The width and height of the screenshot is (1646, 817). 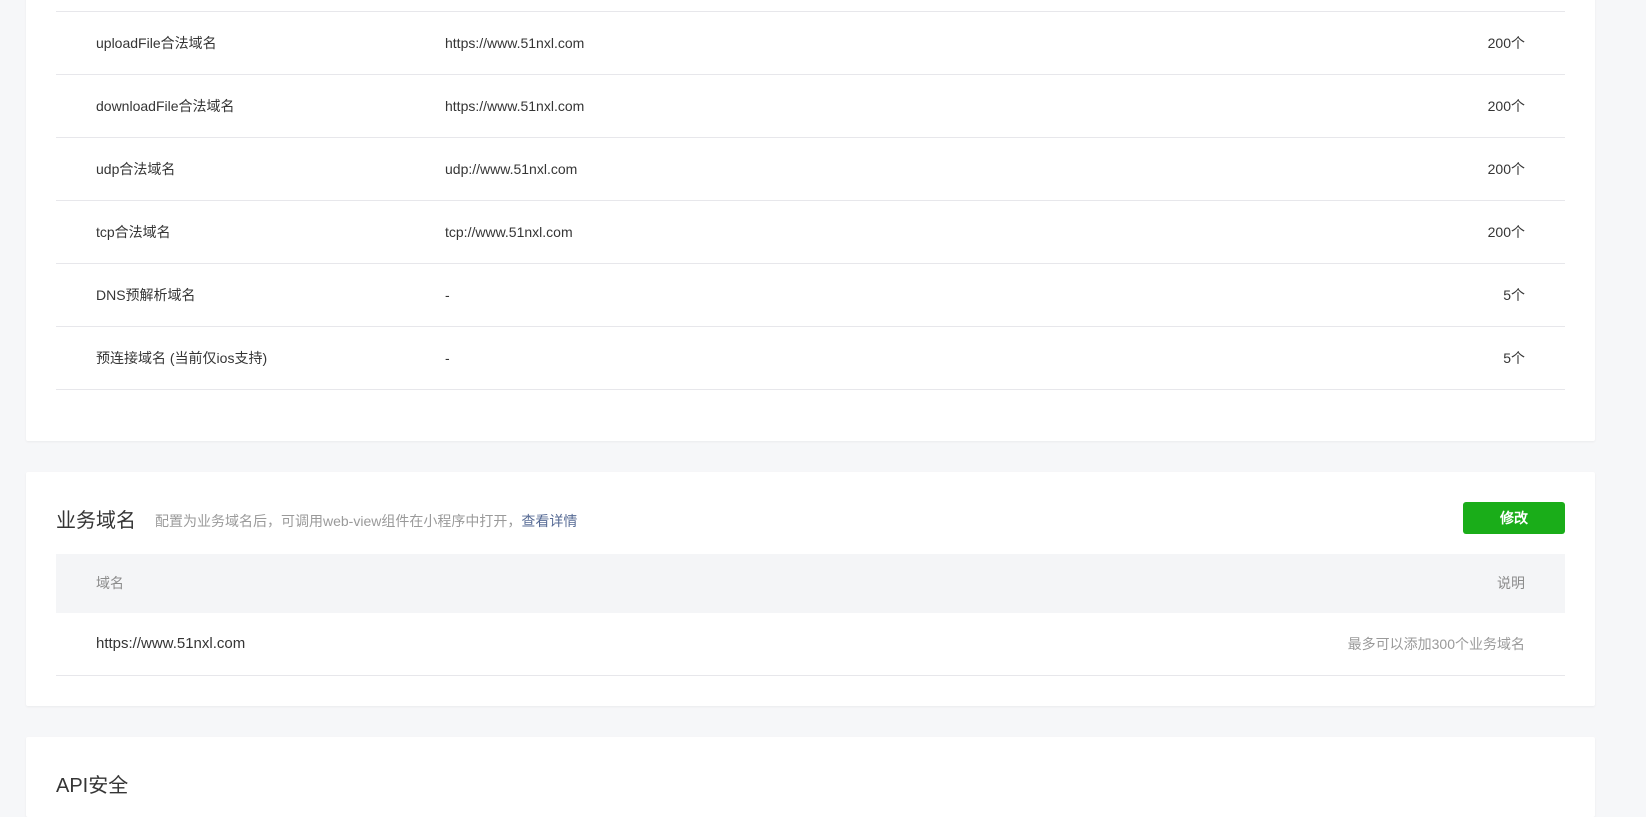 What do you see at coordinates (549, 521) in the screenshot?
I see `view-details-link: 查看详情` at bounding box center [549, 521].